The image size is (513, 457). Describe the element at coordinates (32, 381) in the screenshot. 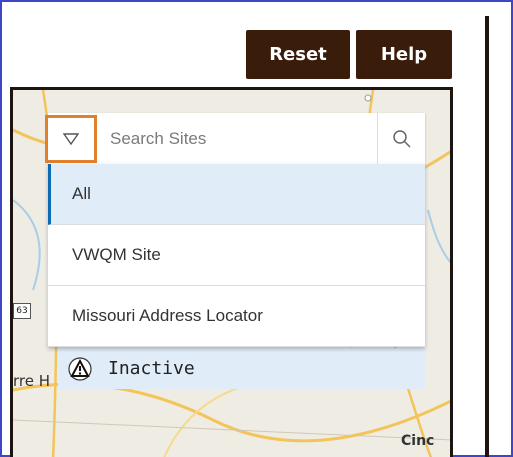

I see `map-place-label: rre H` at that location.